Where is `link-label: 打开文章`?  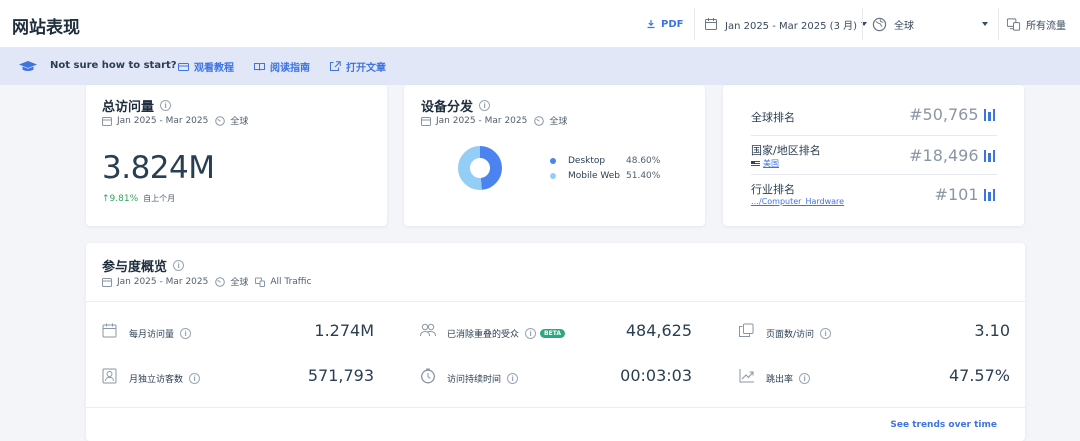 link-label: 打开文章 is located at coordinates (366, 68).